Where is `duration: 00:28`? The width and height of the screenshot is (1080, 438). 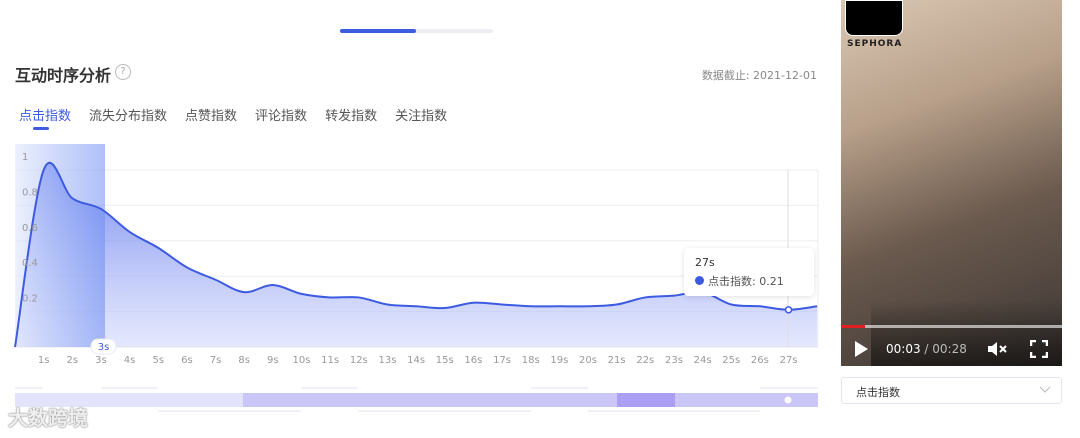
duration: 00:28 is located at coordinates (949, 349).